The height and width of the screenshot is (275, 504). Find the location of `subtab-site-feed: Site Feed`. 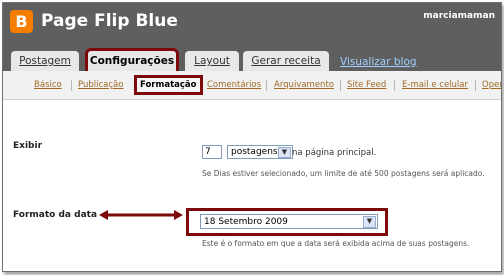

subtab-site-feed: Site Feed is located at coordinates (366, 85).